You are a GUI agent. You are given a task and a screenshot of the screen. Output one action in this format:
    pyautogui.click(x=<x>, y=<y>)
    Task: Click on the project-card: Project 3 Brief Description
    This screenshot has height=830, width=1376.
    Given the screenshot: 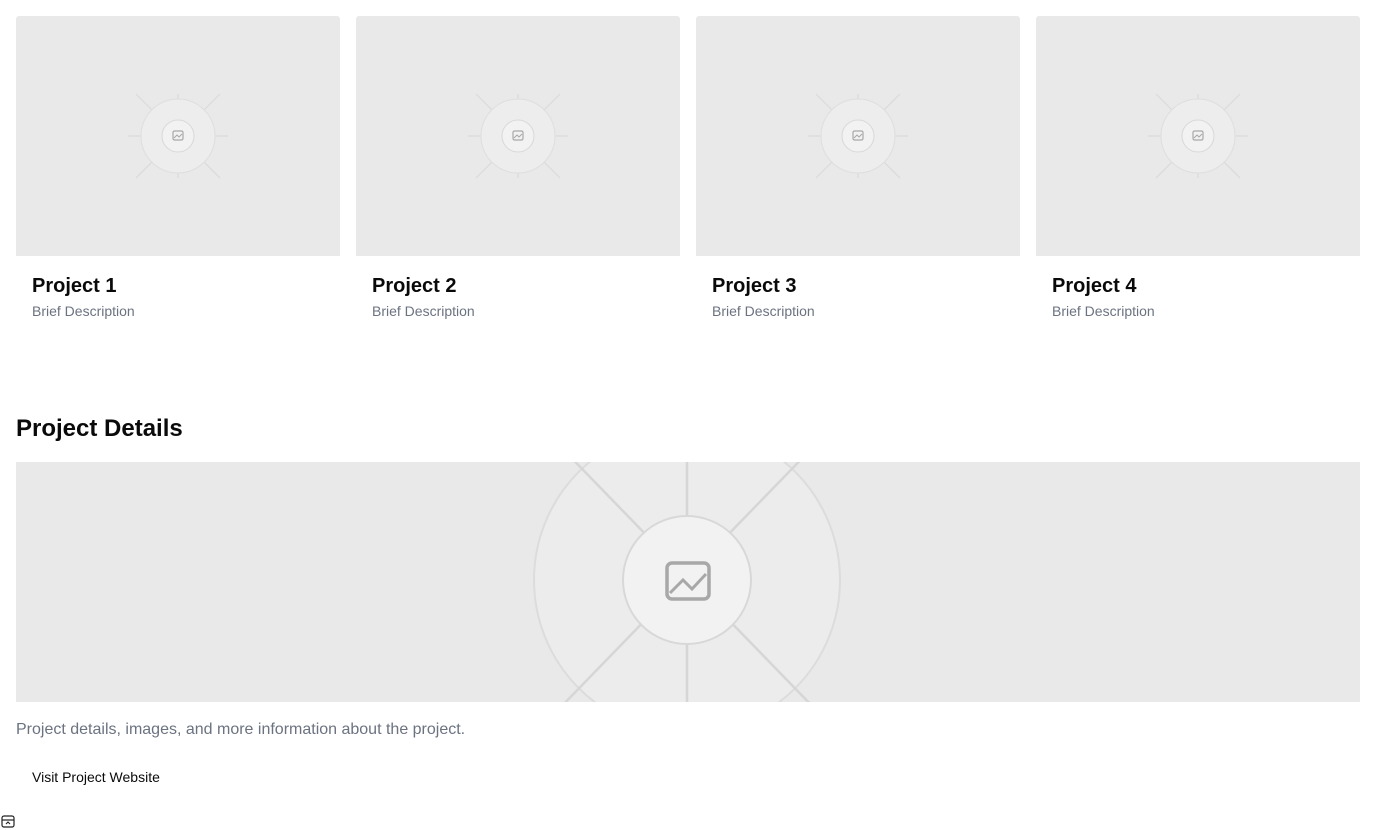 What is the action you would take?
    pyautogui.click(x=858, y=168)
    